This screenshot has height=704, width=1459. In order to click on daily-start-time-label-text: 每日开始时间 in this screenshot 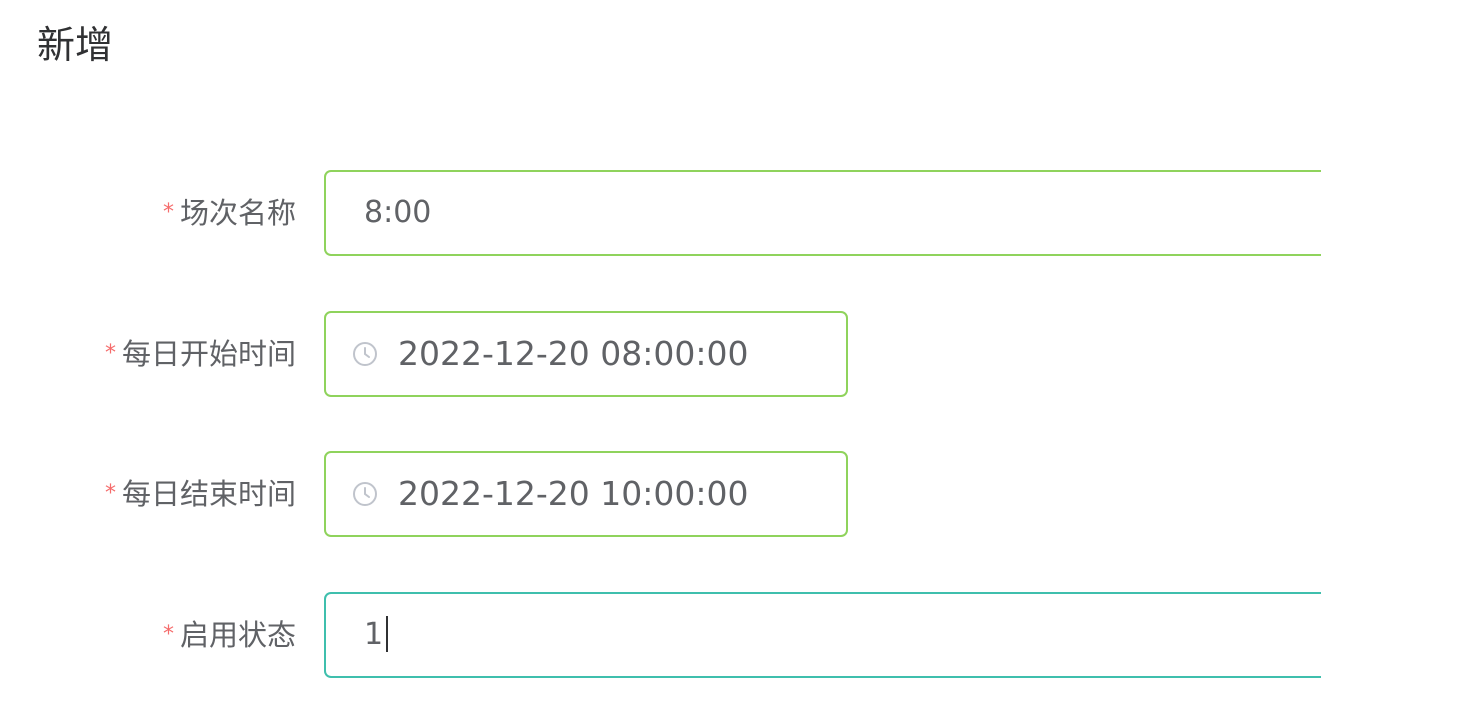, I will do `click(208, 354)`.